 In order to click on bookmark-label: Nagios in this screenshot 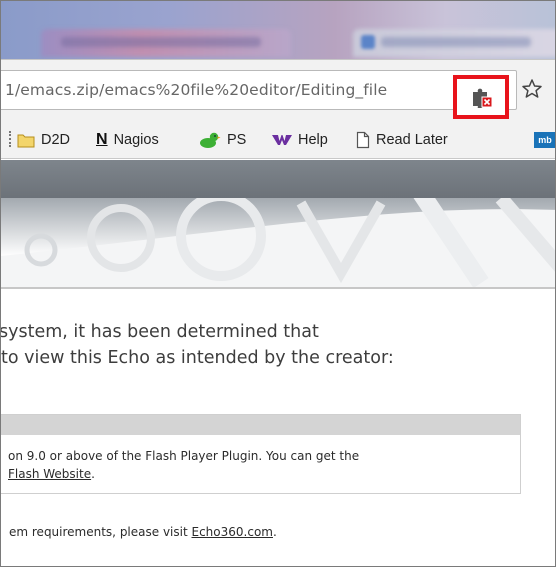, I will do `click(136, 140)`.